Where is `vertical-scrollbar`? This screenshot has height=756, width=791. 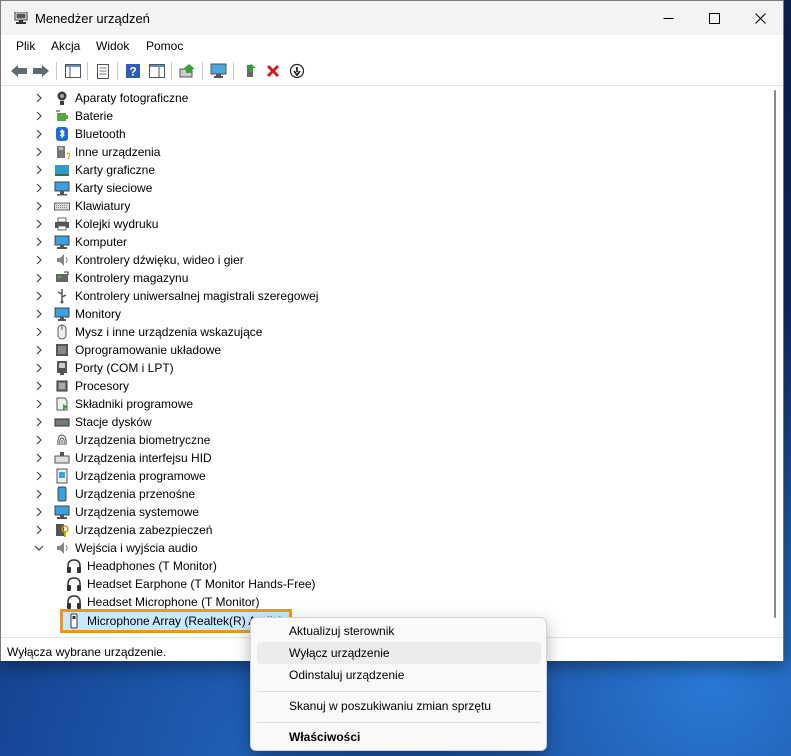 vertical-scrollbar is located at coordinates (775, 361).